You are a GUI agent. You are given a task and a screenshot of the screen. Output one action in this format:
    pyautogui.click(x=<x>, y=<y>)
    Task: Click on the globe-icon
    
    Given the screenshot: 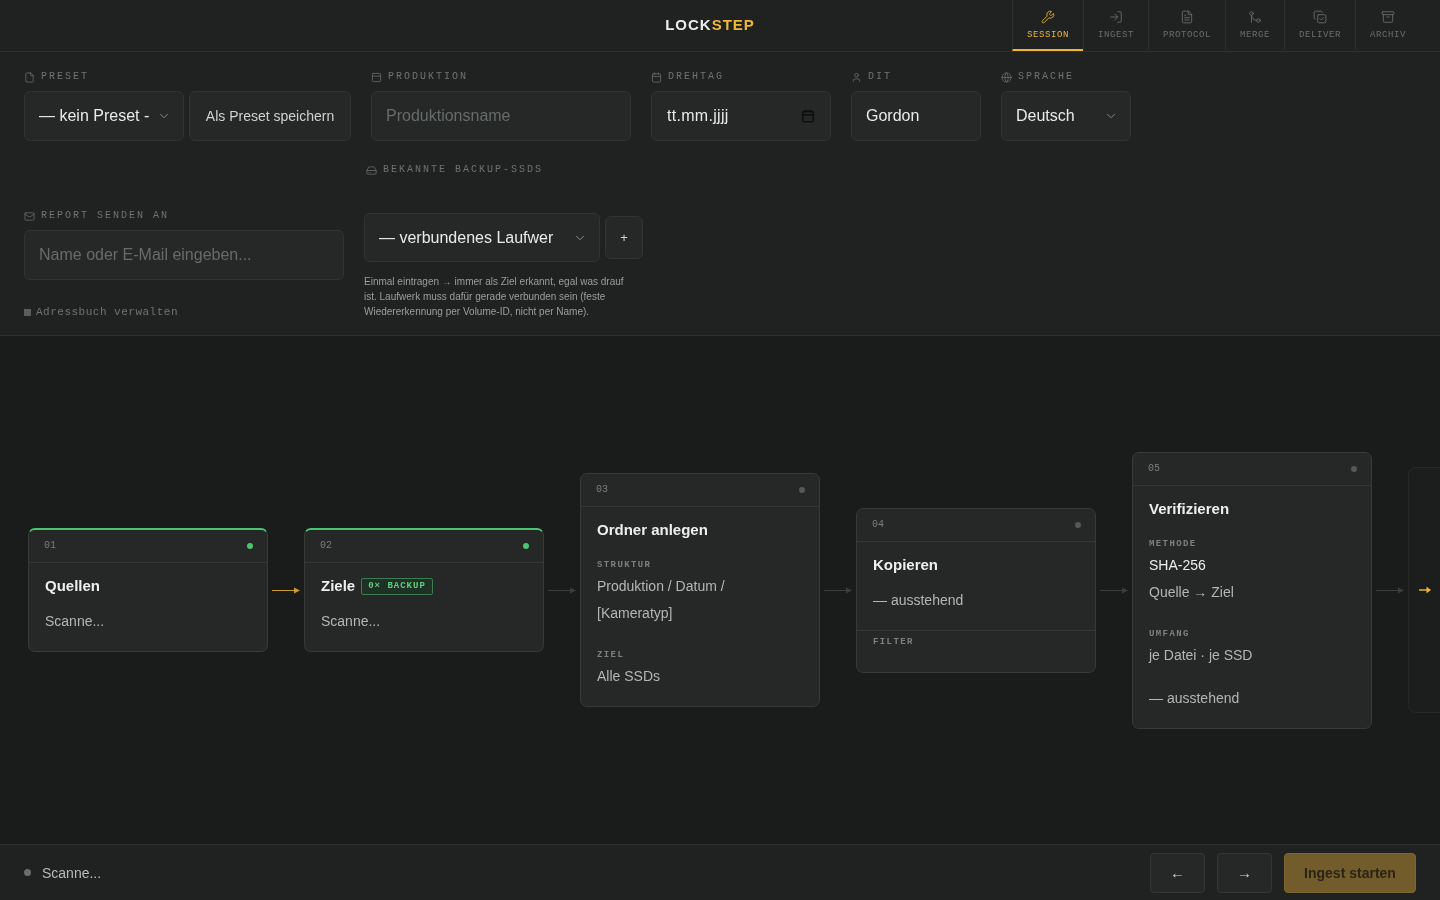 What is the action you would take?
    pyautogui.click(x=1006, y=77)
    